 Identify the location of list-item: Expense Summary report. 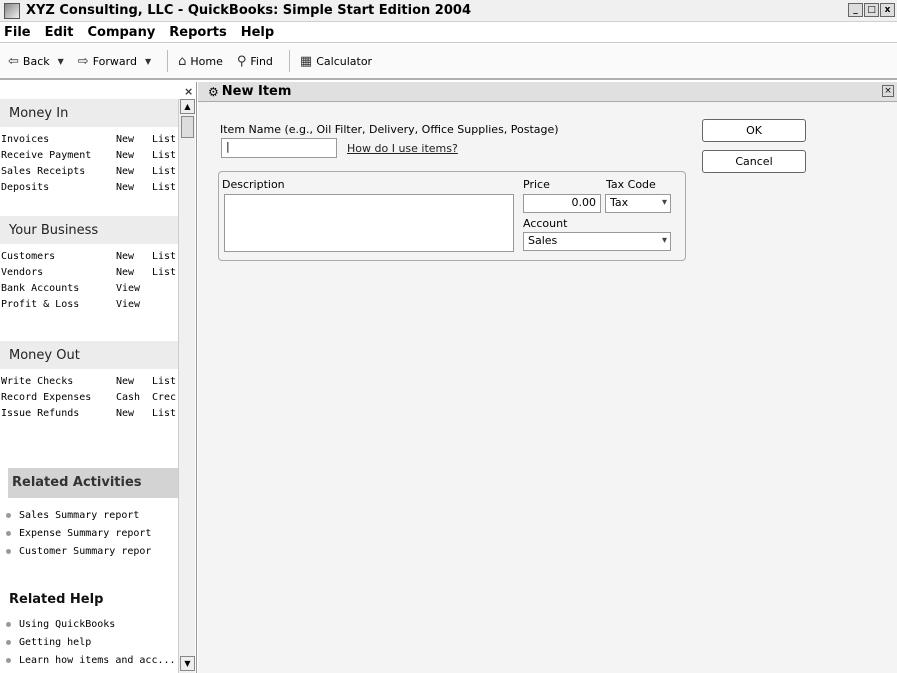
(89, 533).